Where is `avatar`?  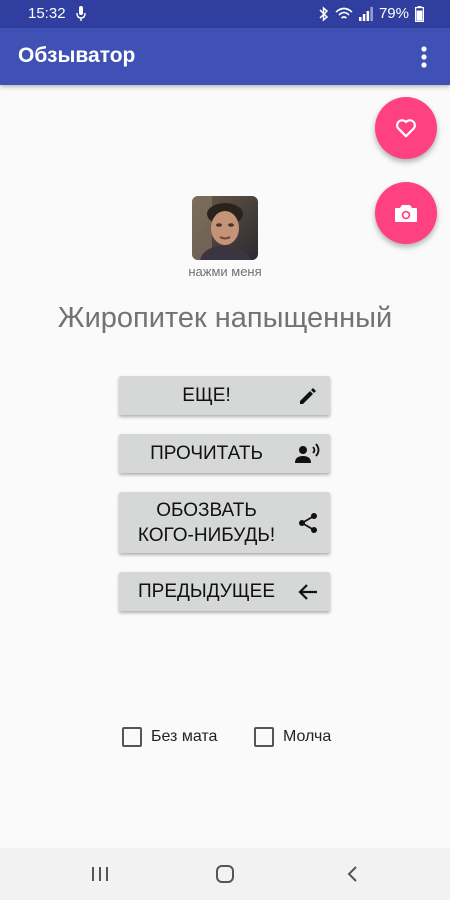 avatar is located at coordinates (225, 228).